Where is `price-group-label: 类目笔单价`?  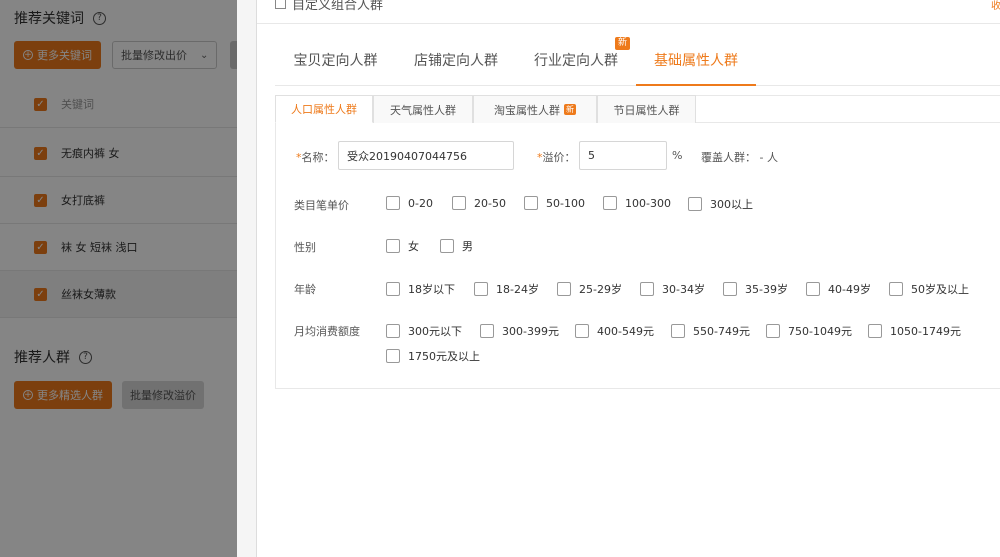 price-group-label: 类目笔单价 is located at coordinates (321, 205).